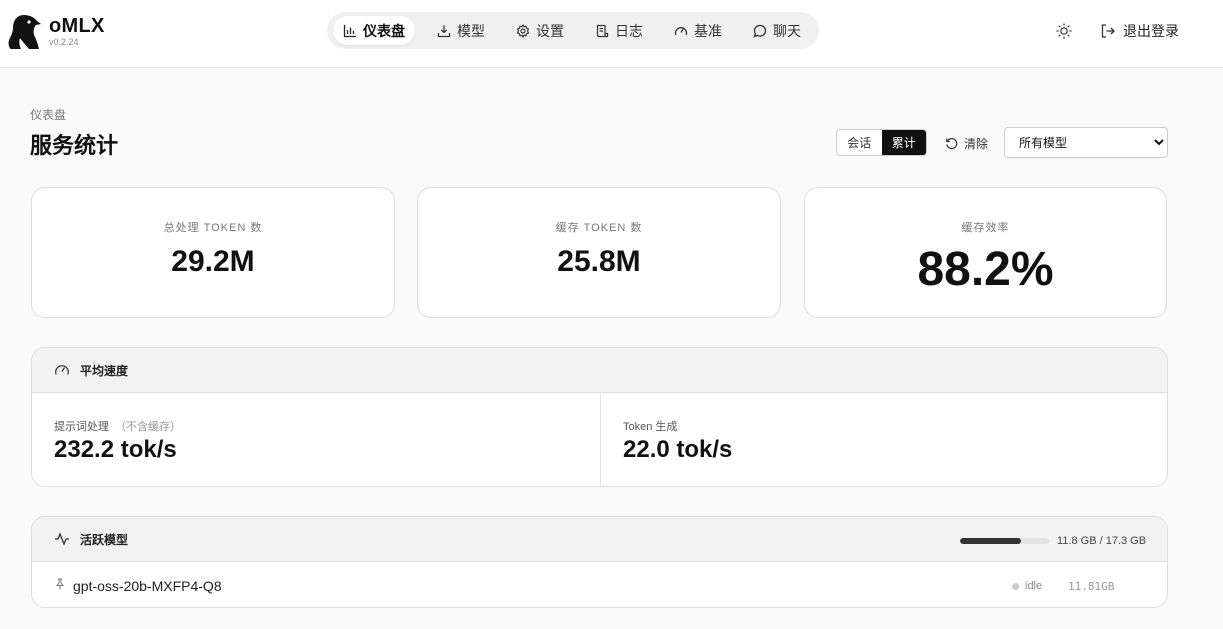 The width and height of the screenshot is (1223, 629). Describe the element at coordinates (1053, 541) in the screenshot. I see `memory-usage: 11.8 GB / 17.3 GB` at that location.